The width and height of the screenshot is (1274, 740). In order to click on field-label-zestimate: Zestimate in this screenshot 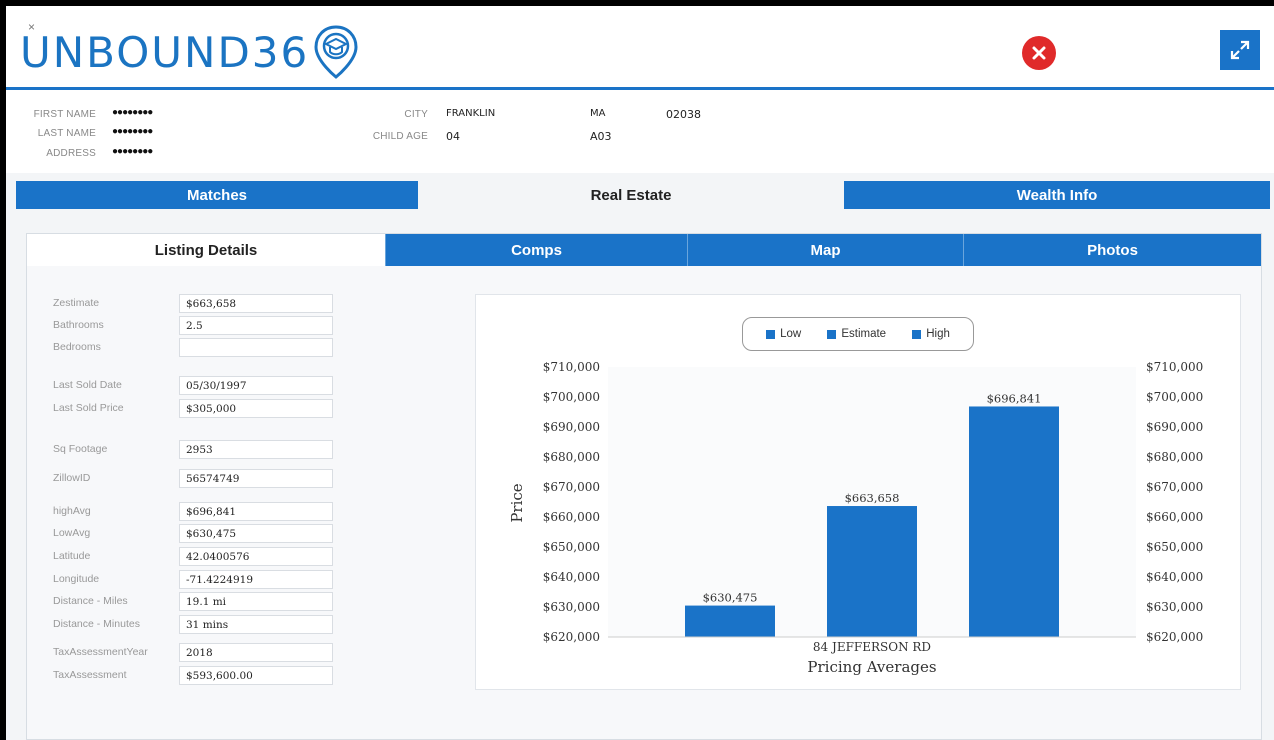, I will do `click(76, 303)`.